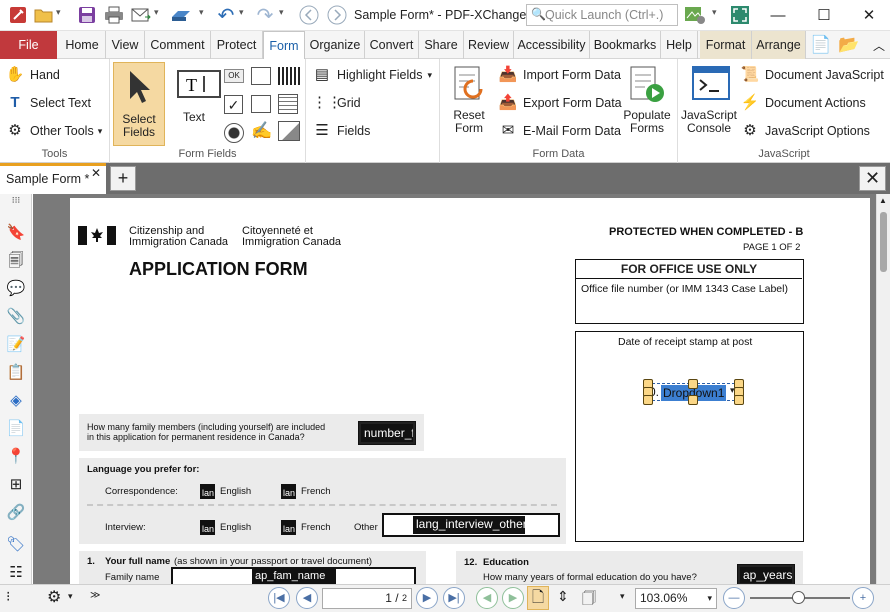  What do you see at coordinates (427, 598) in the screenshot?
I see `next-page-button: ▶` at bounding box center [427, 598].